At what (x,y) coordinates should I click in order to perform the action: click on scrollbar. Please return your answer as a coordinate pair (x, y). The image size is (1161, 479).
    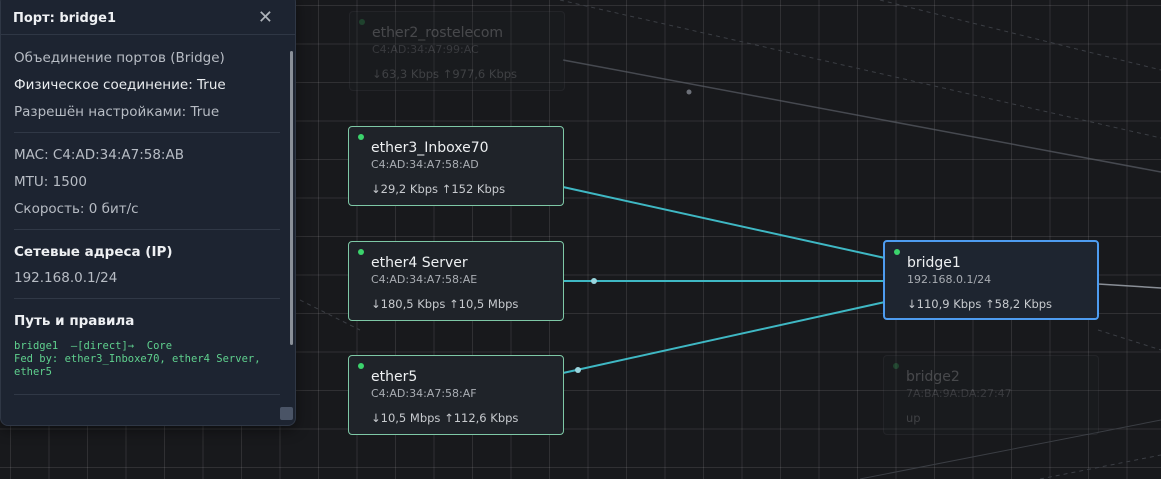
    Looking at the image, I should click on (291, 198).